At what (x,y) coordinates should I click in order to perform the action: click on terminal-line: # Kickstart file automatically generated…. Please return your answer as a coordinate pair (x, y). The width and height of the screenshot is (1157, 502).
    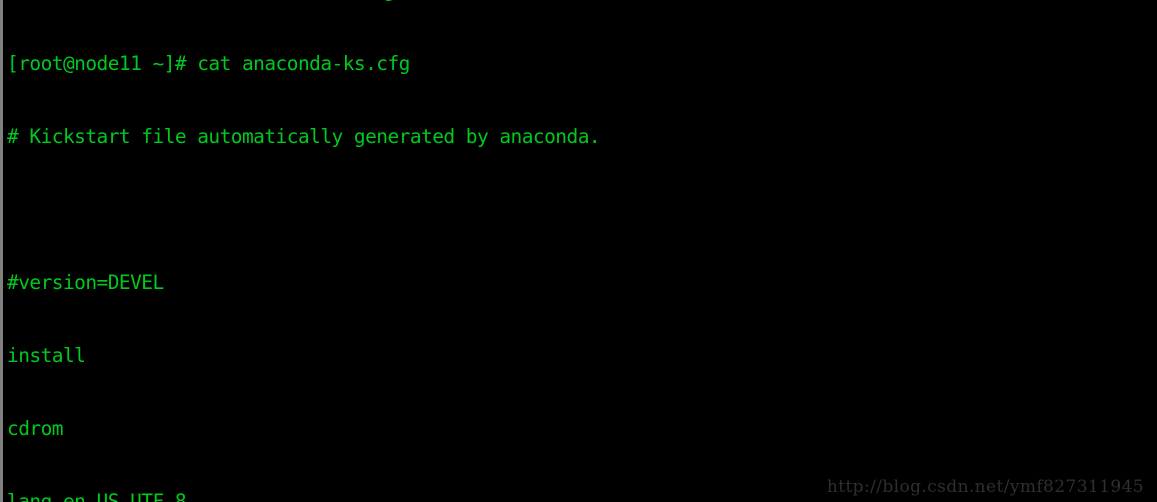
    Looking at the image, I should click on (304, 136).